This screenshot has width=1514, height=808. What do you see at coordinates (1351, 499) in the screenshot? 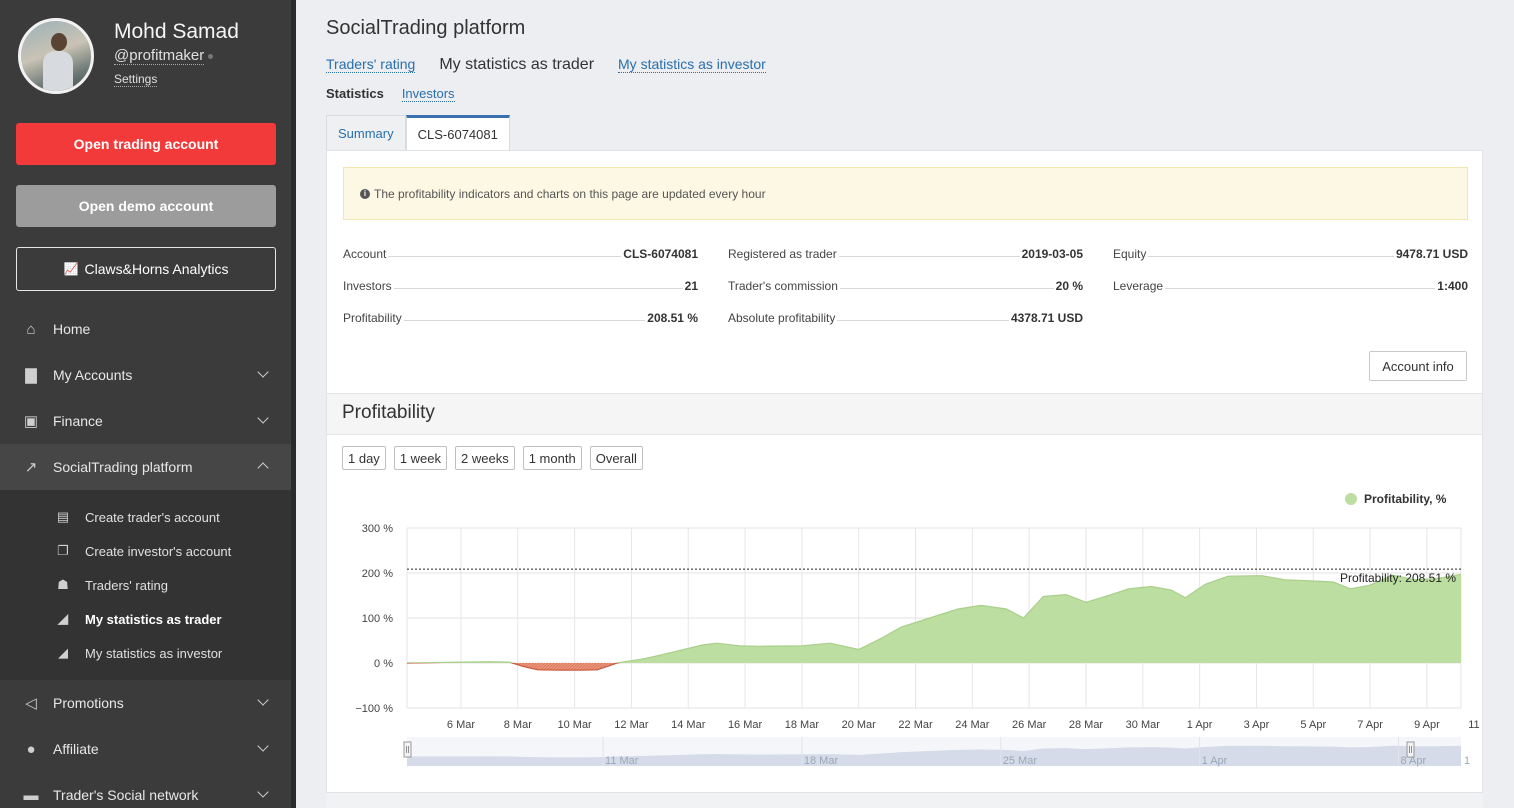
I see `legend-marker` at bounding box center [1351, 499].